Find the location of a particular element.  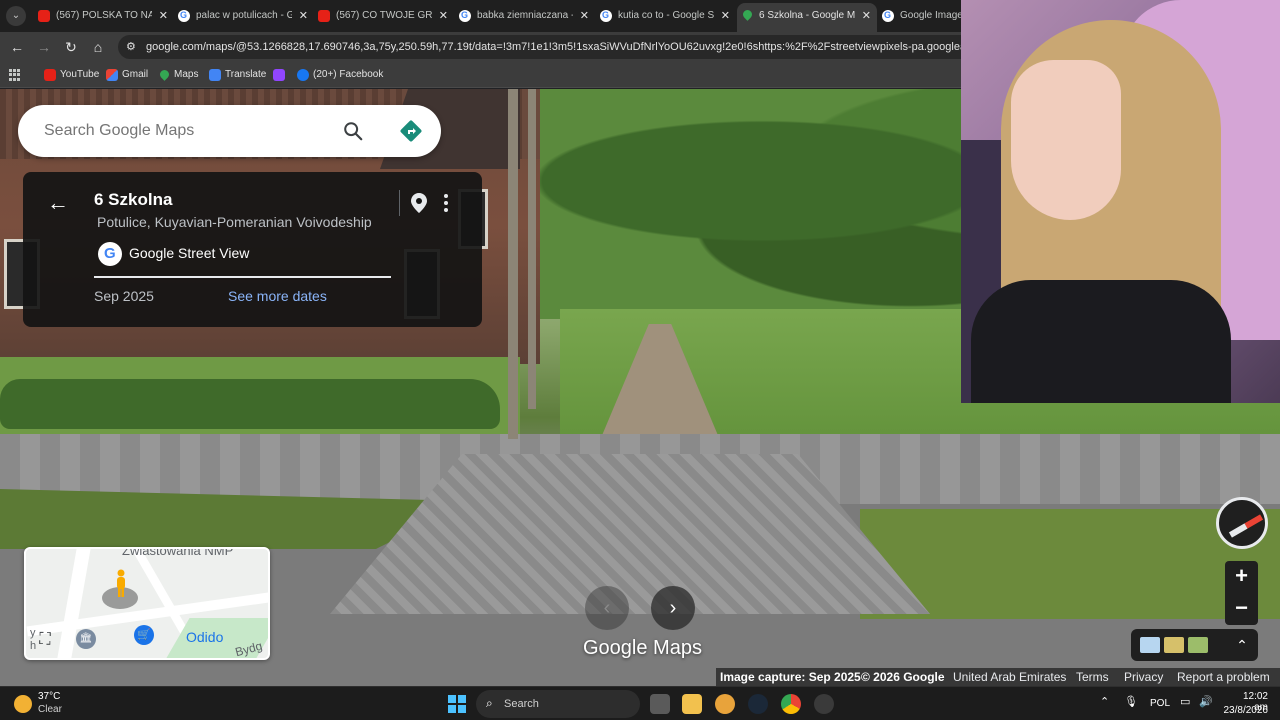

weather-temperature: 37°C is located at coordinates (49, 696).